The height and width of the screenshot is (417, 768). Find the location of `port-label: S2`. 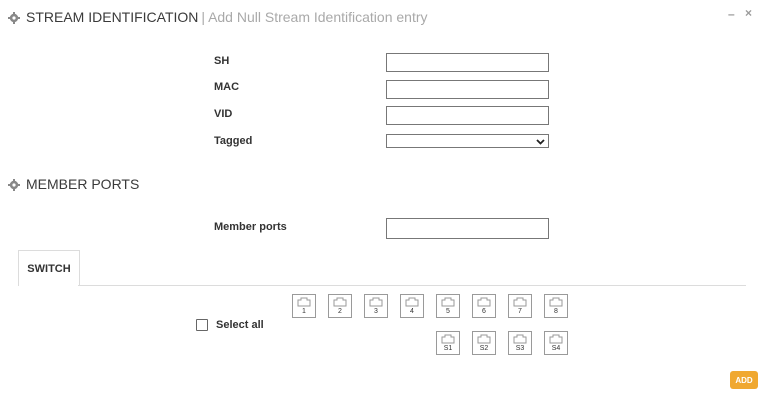

port-label: S2 is located at coordinates (484, 348).